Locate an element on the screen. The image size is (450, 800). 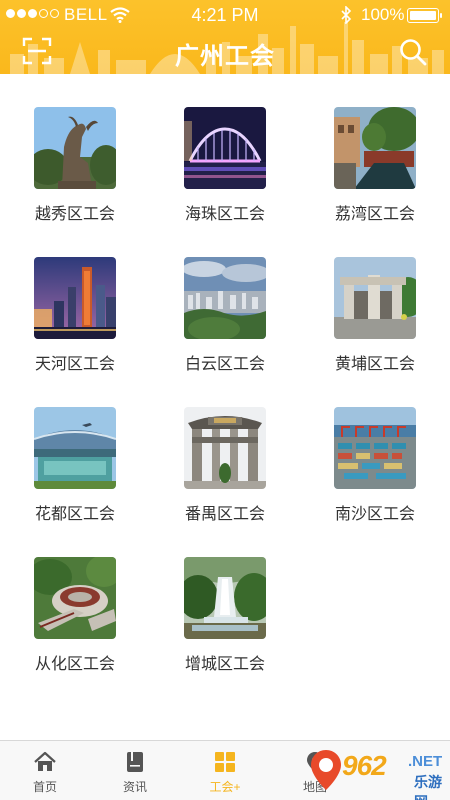
district-tile-zengcheng: 增城区工会 is located at coordinates (225, 599).